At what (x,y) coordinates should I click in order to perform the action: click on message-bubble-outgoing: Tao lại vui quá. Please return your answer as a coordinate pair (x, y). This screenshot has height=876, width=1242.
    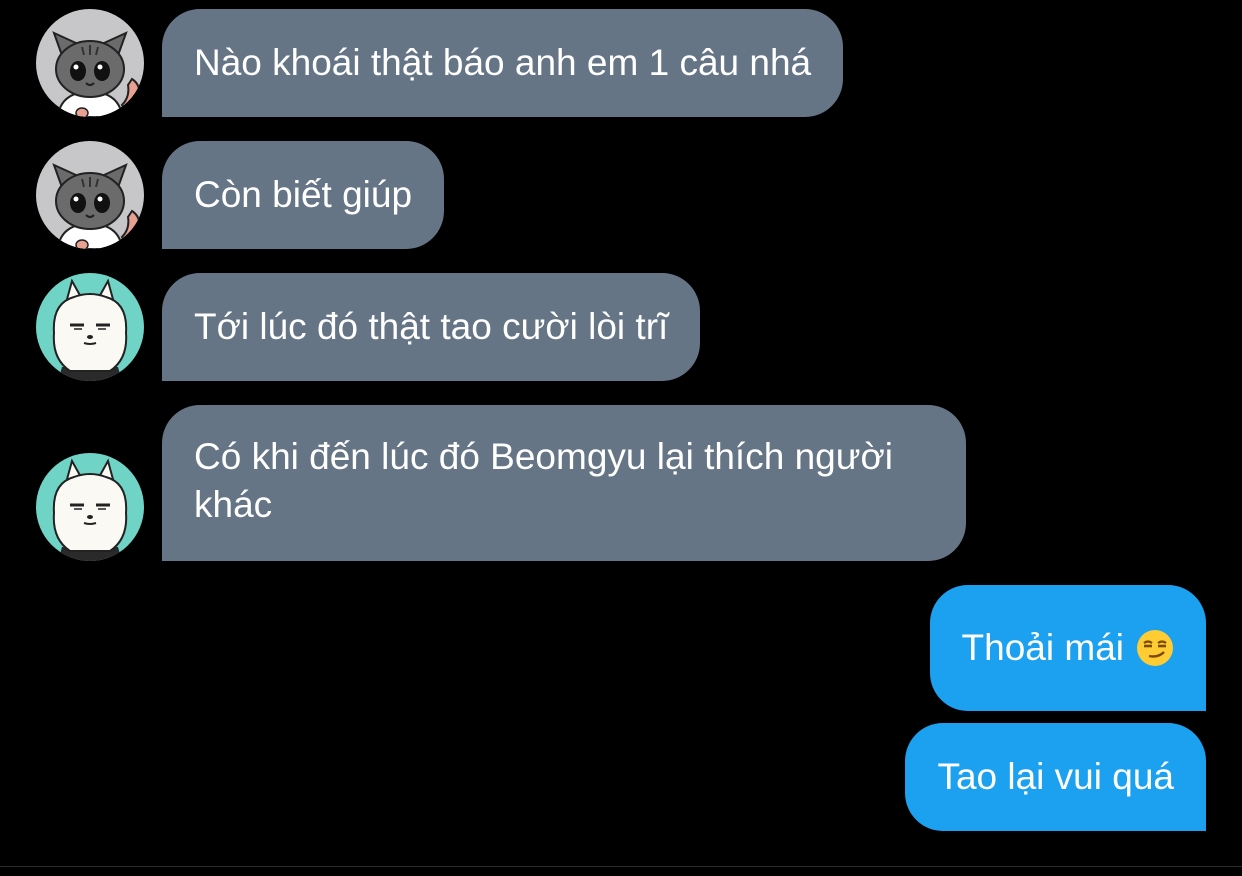
    Looking at the image, I should click on (1055, 777).